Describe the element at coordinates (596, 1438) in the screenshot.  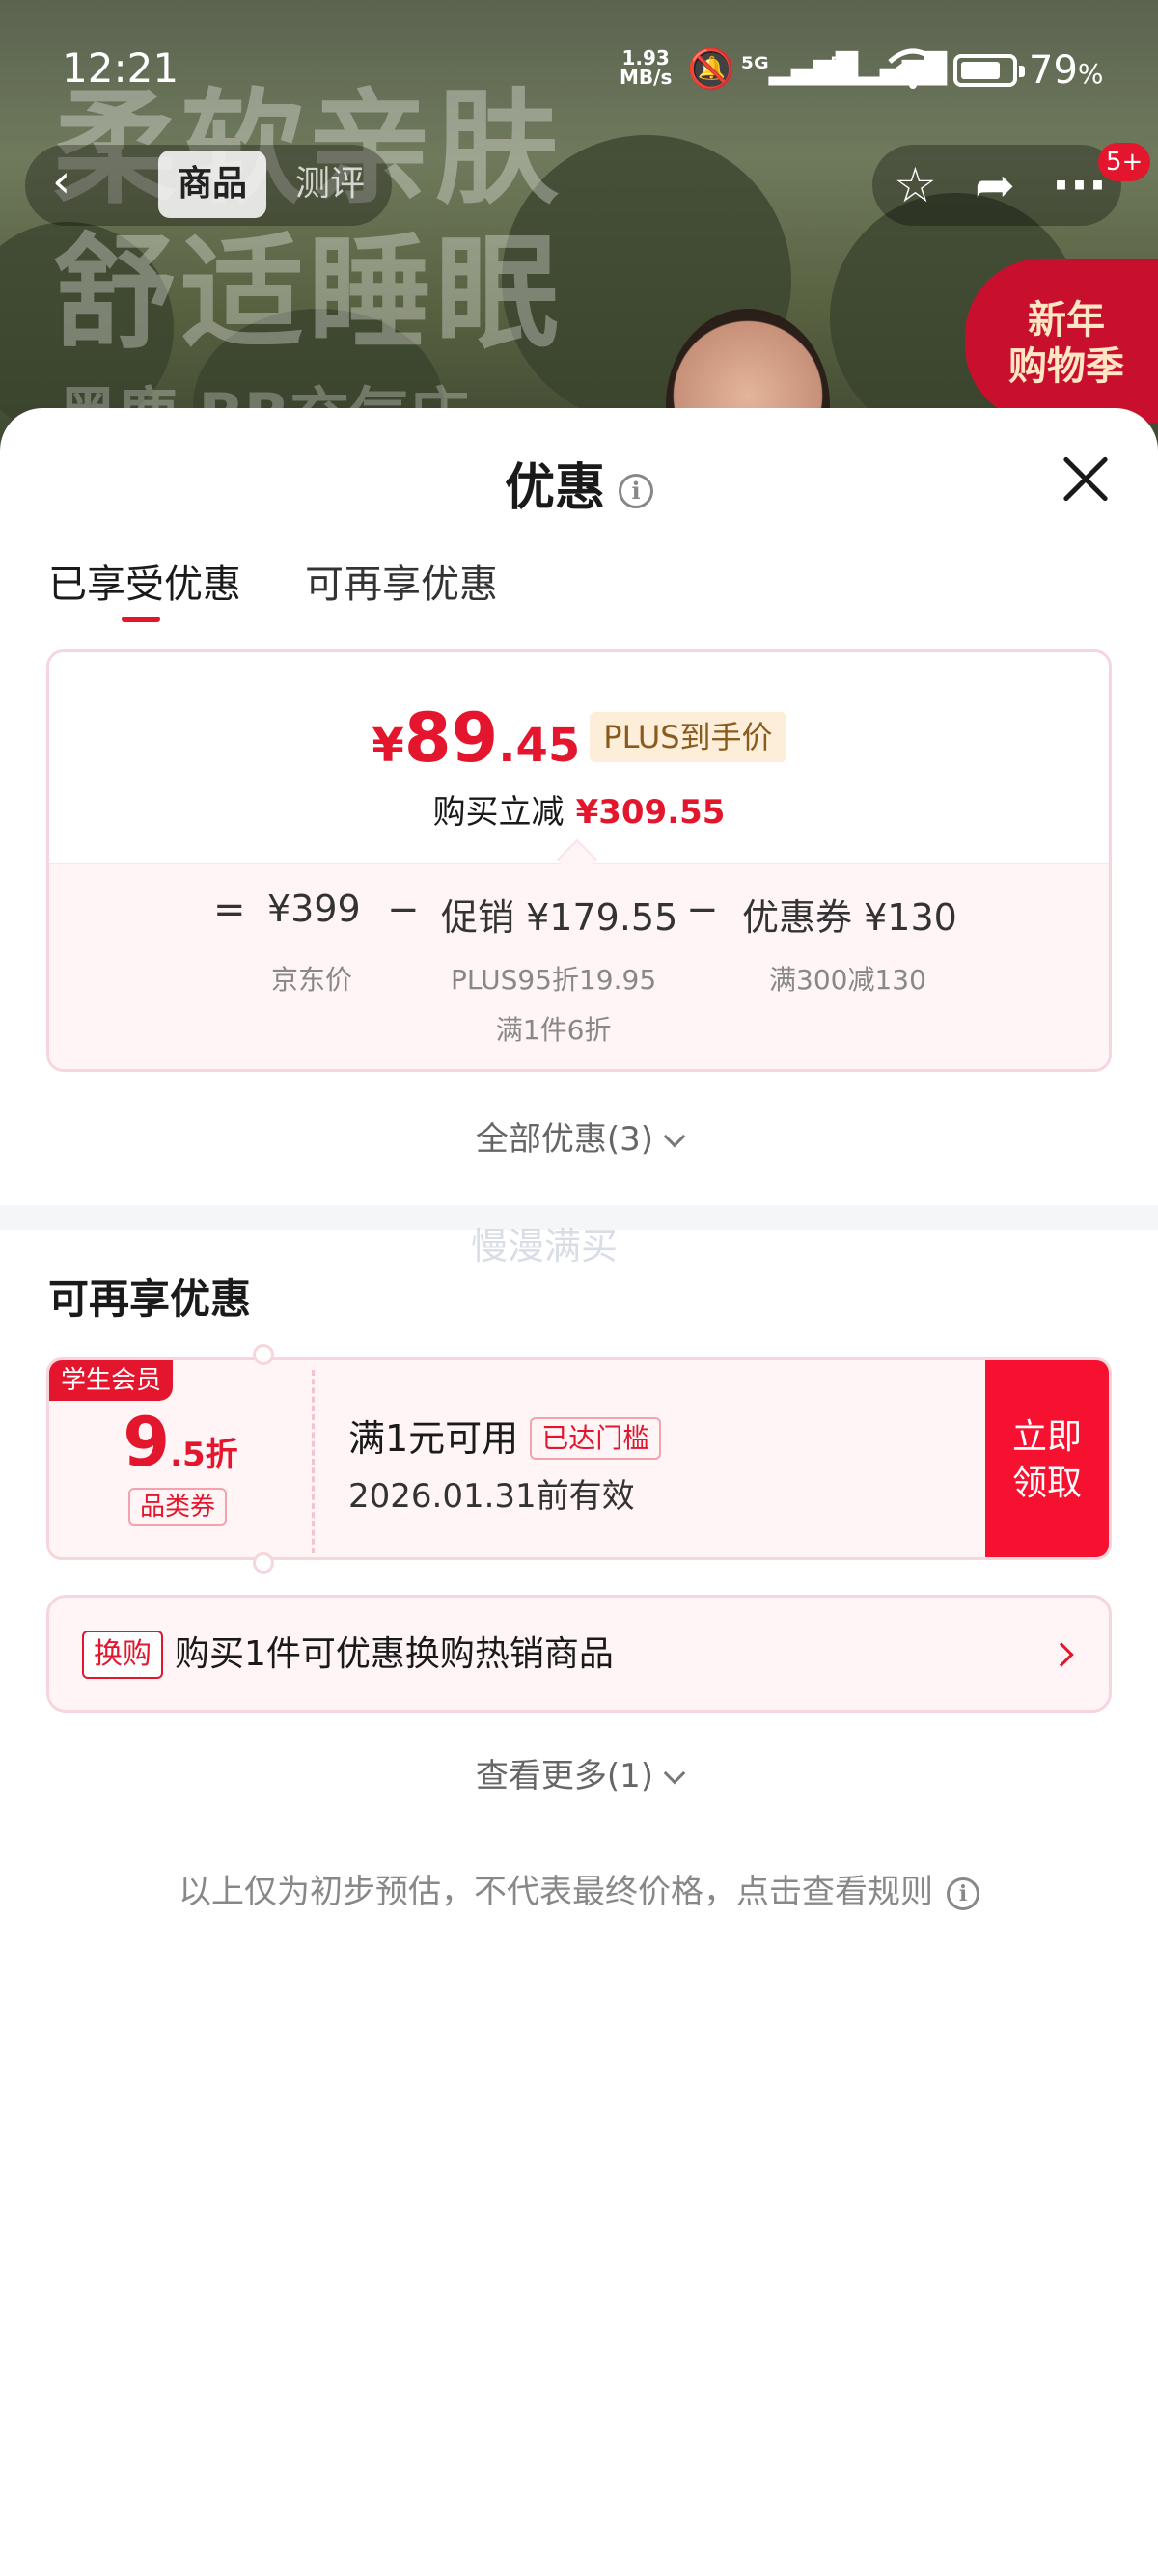
I see `threshold-reached-tag: 已达门槛` at that location.